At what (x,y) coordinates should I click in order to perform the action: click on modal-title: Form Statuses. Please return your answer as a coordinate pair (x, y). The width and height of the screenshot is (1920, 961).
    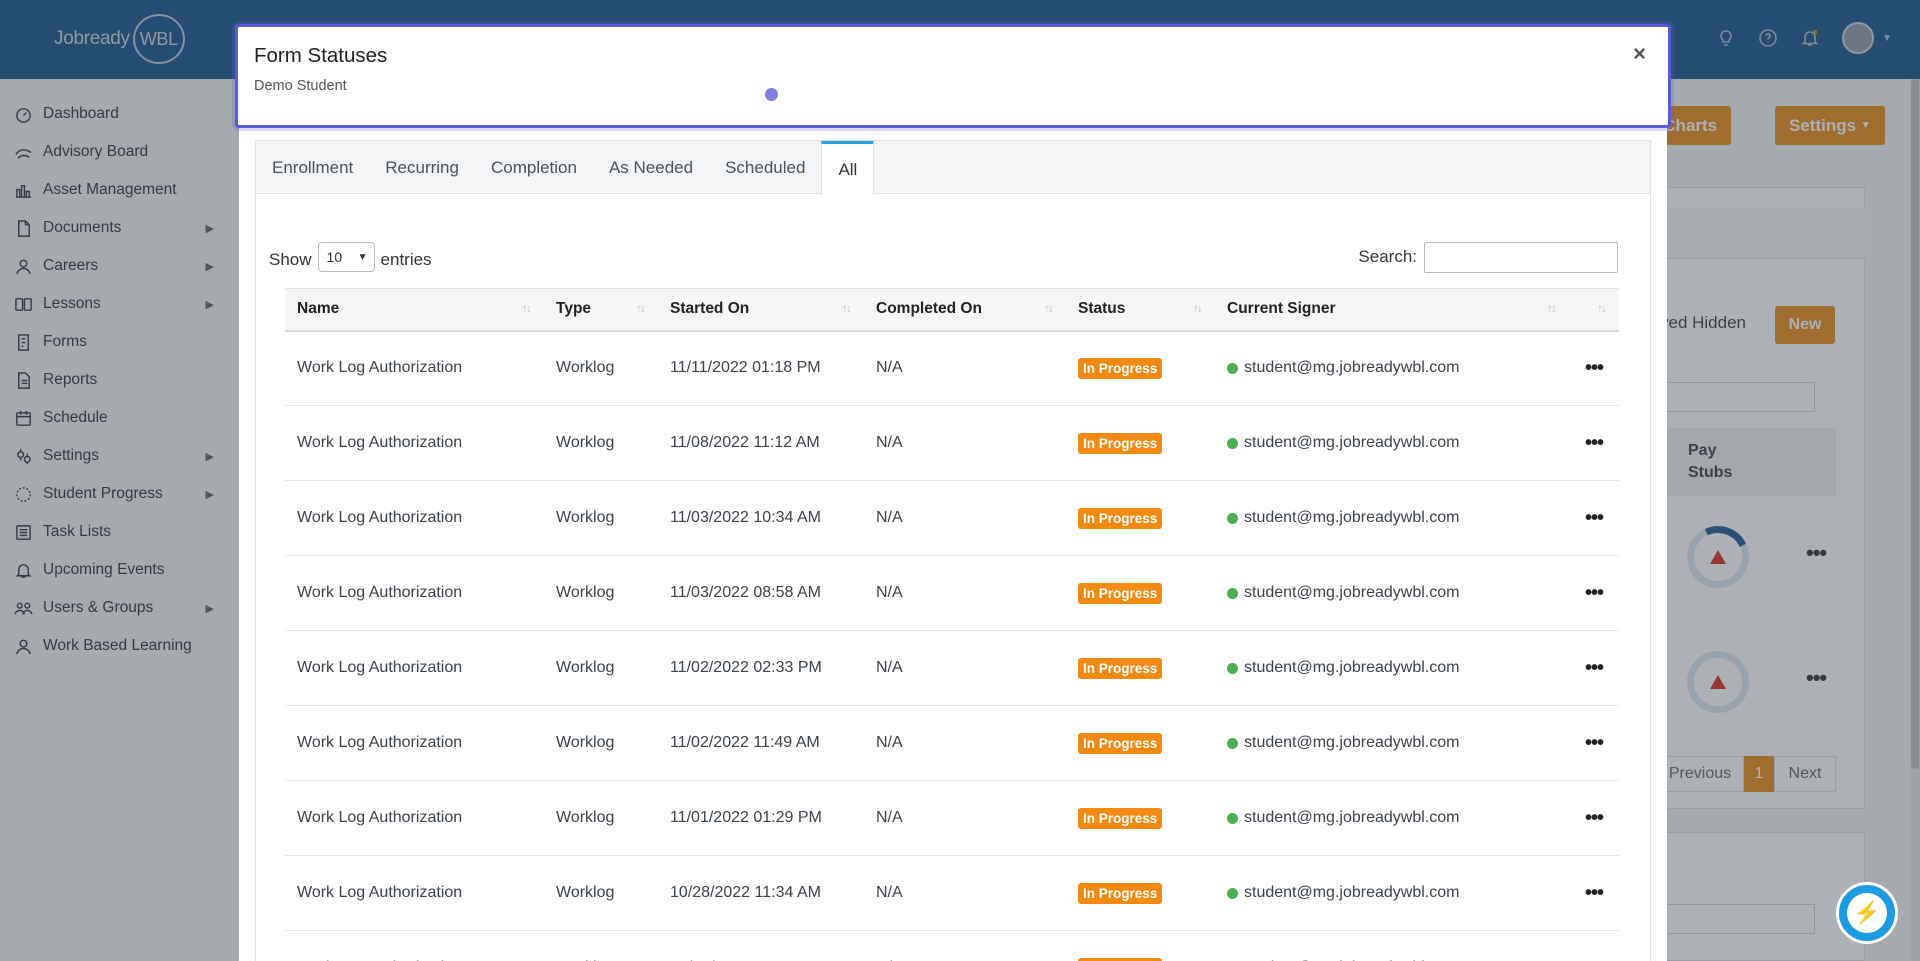
    Looking at the image, I should click on (321, 55).